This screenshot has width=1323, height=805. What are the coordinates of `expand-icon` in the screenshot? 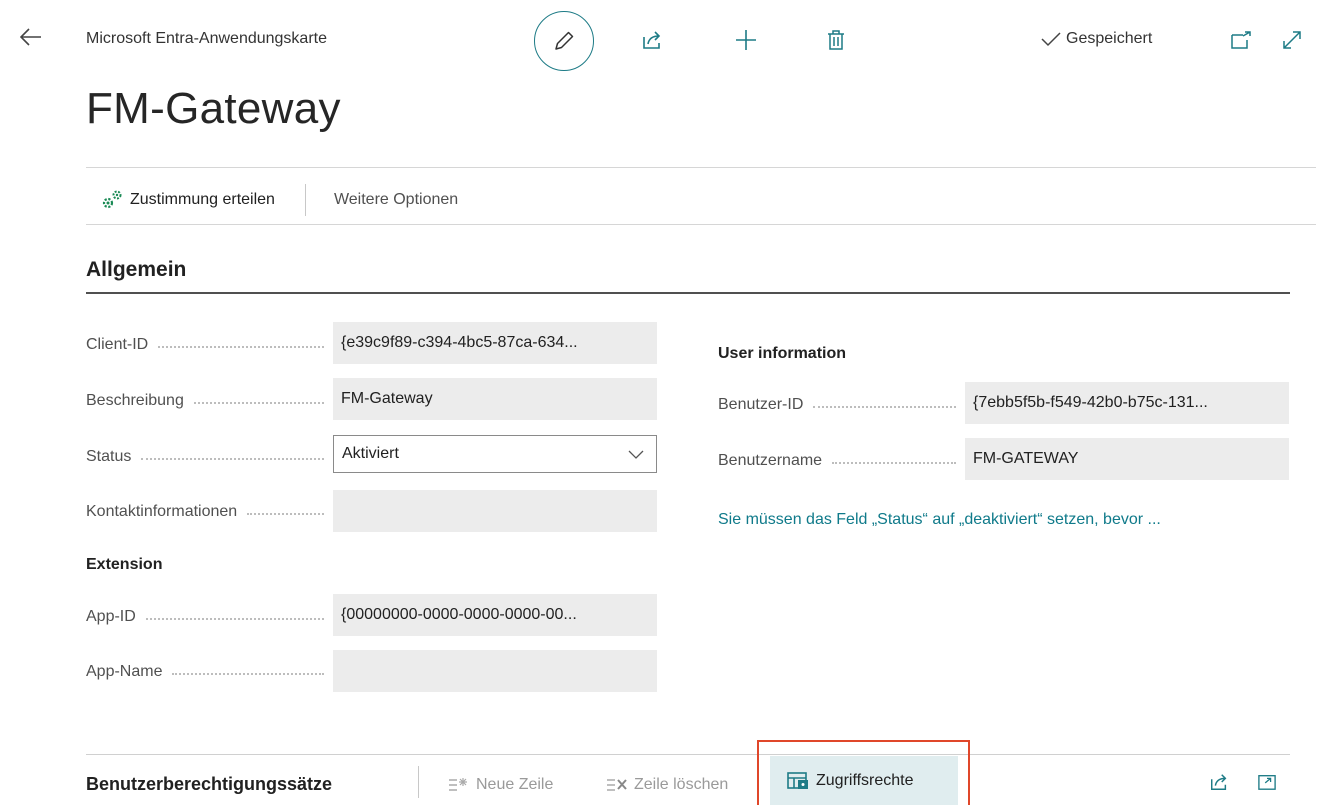 It's located at (1292, 40).